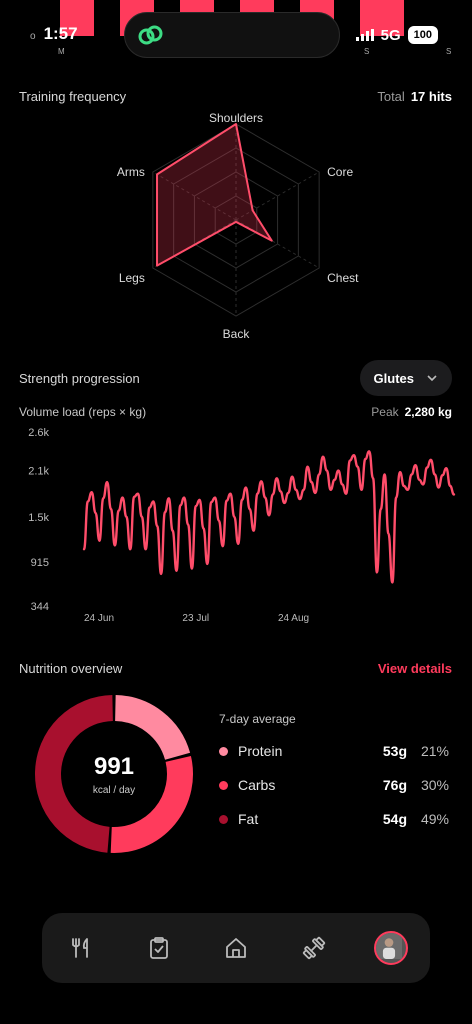 The width and height of the screenshot is (472, 1024). I want to click on status-sub-right-2: S, so click(449, 51).